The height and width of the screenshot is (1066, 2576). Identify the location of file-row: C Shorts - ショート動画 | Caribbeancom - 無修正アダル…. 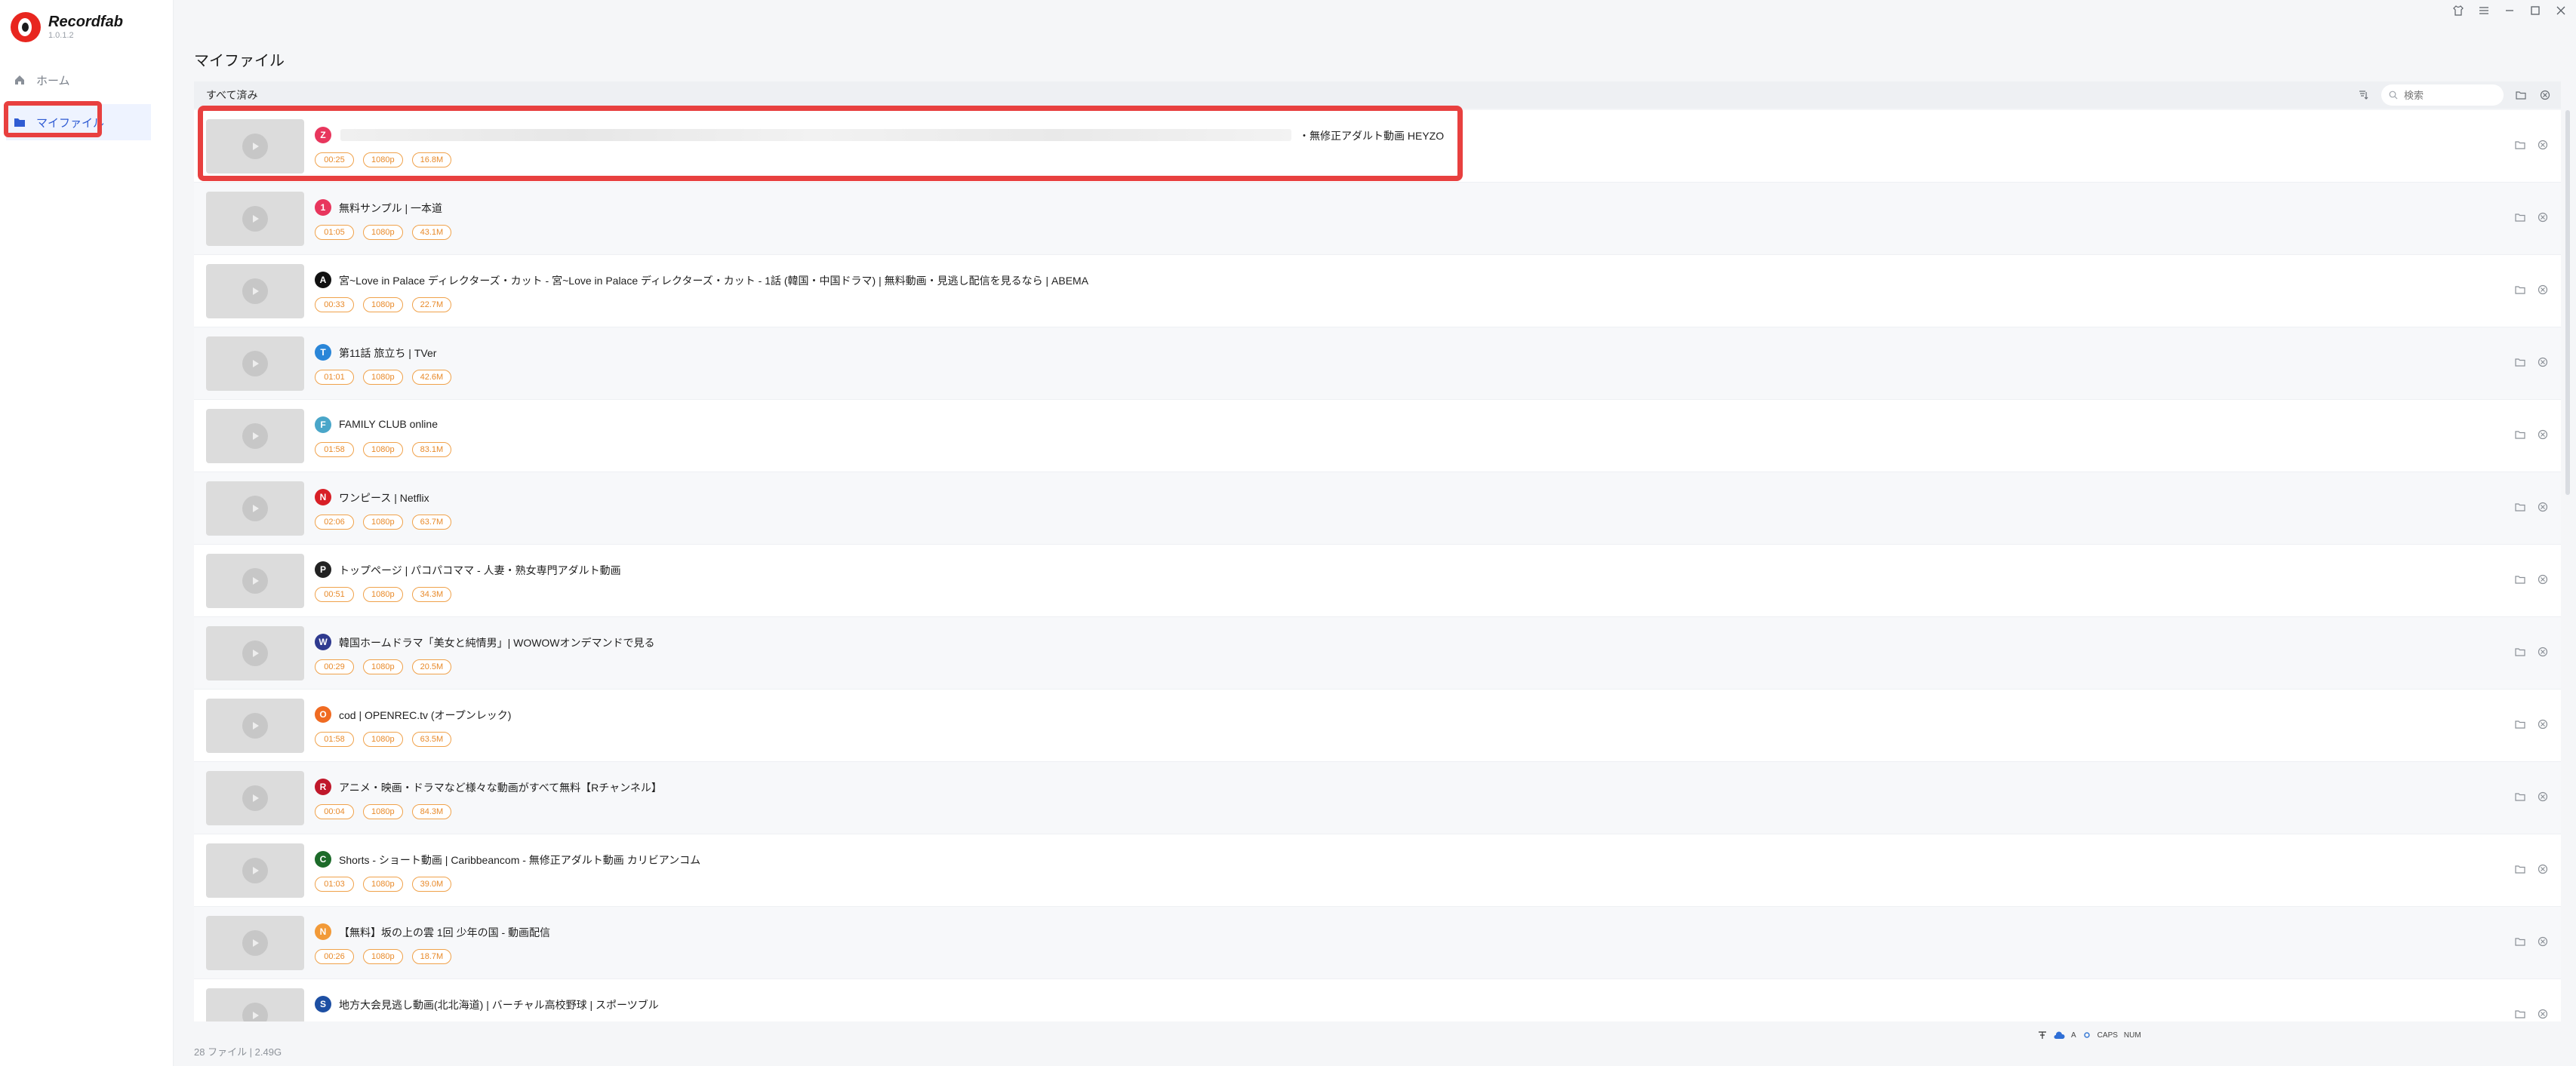
(1377, 871).